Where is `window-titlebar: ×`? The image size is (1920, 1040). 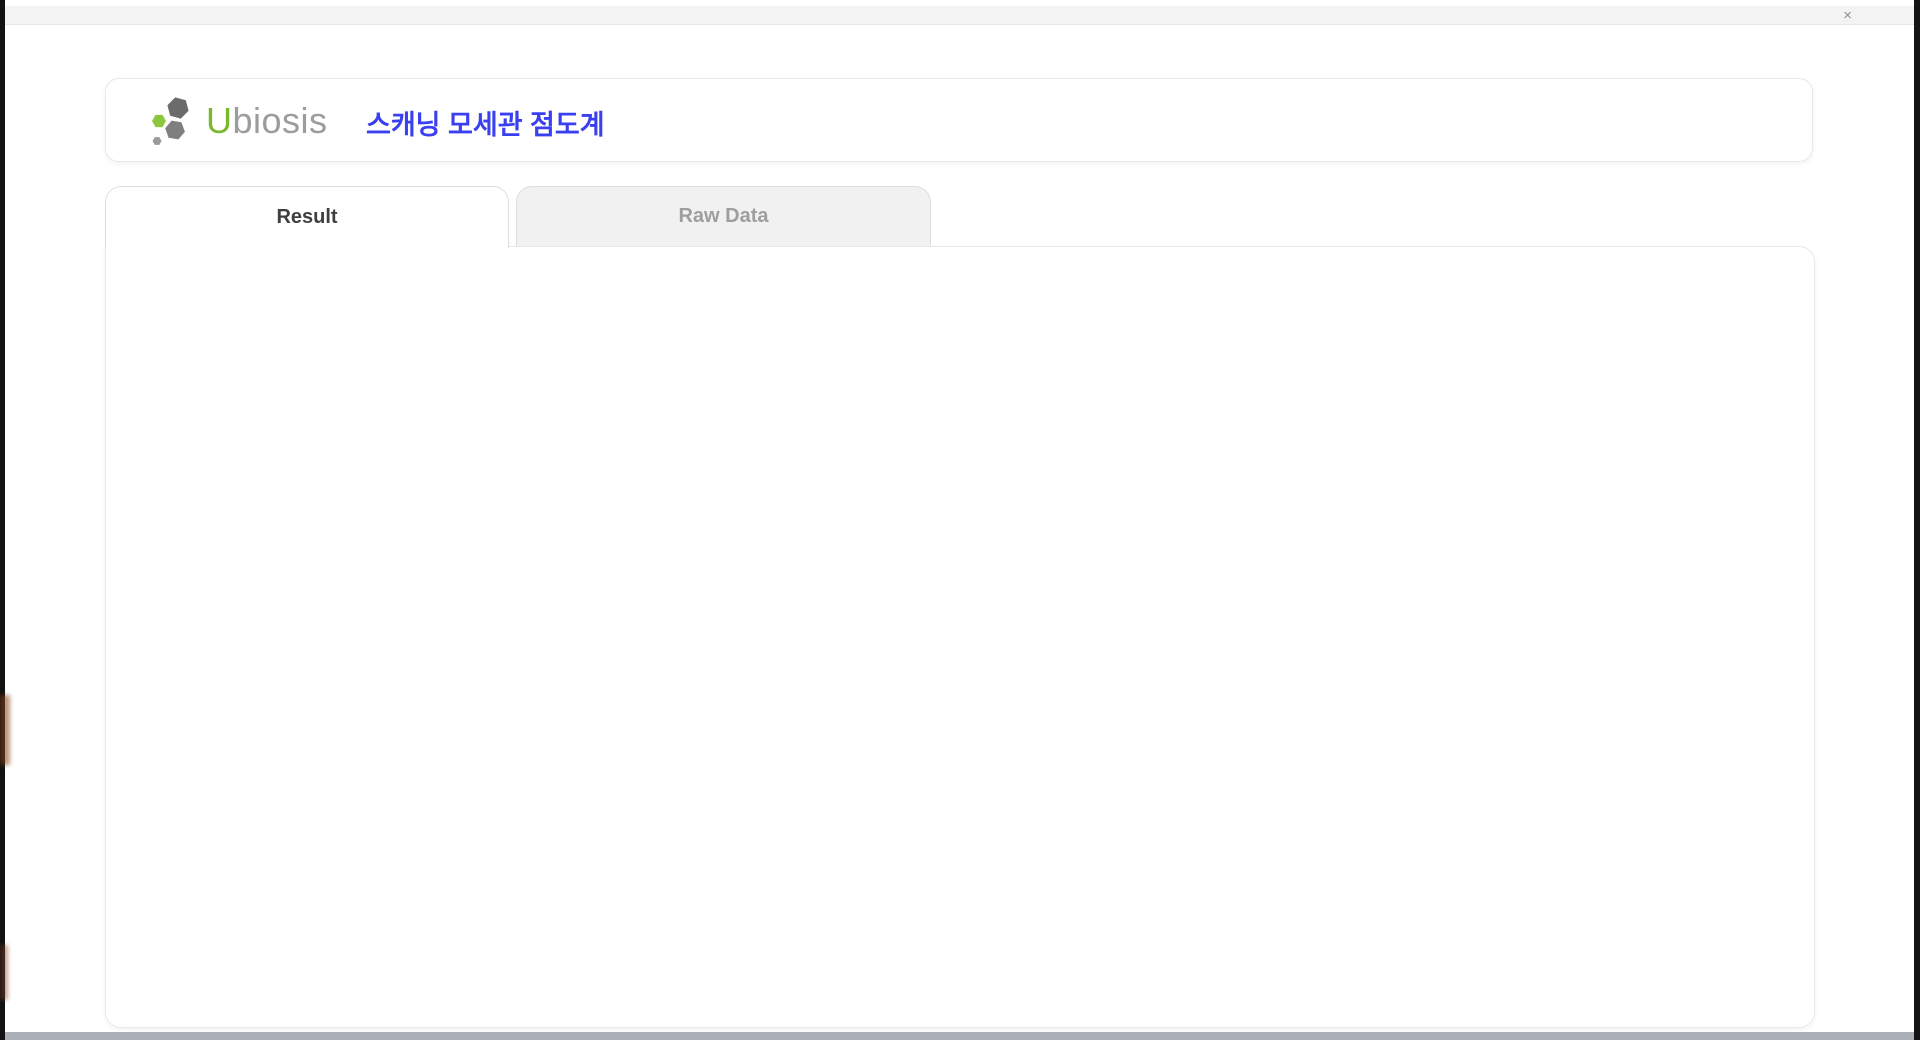
window-titlebar: × is located at coordinates (959, 15).